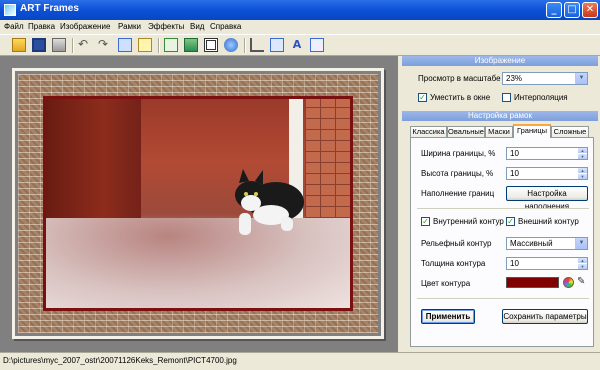 The image size is (600, 370). I want to click on rotate-icon, so click(277, 45).